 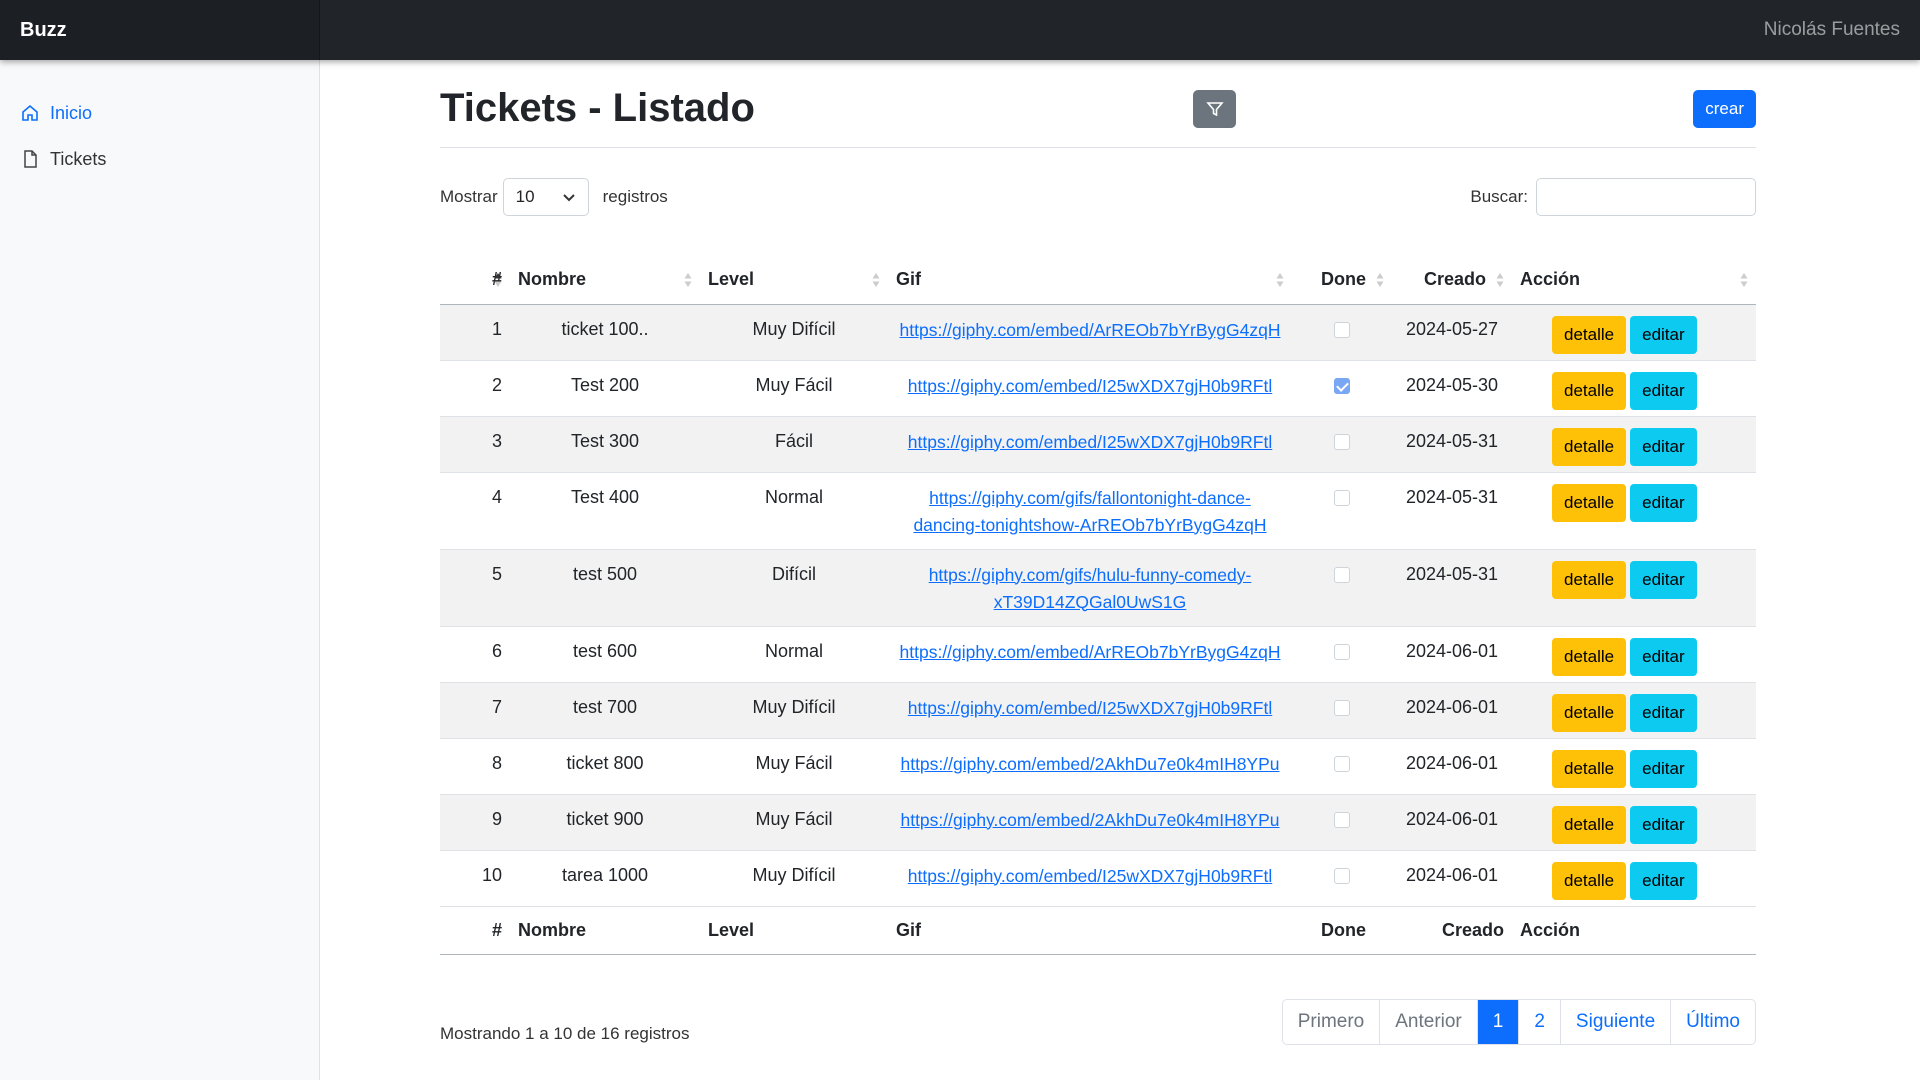 I want to click on cell-num: 2, so click(x=475, y=388).